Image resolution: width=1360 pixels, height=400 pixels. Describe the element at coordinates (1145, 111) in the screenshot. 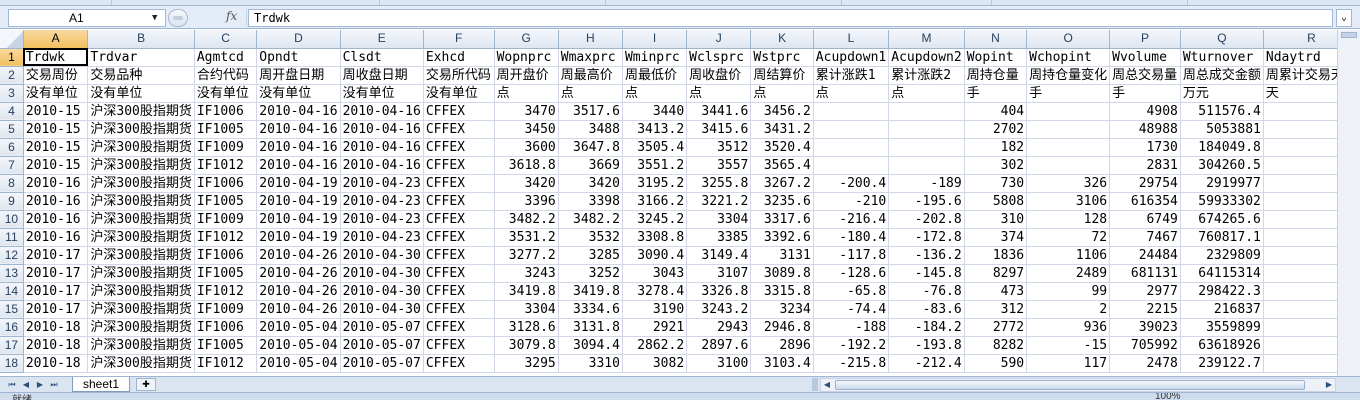

I see `cell-p4: 4908` at that location.